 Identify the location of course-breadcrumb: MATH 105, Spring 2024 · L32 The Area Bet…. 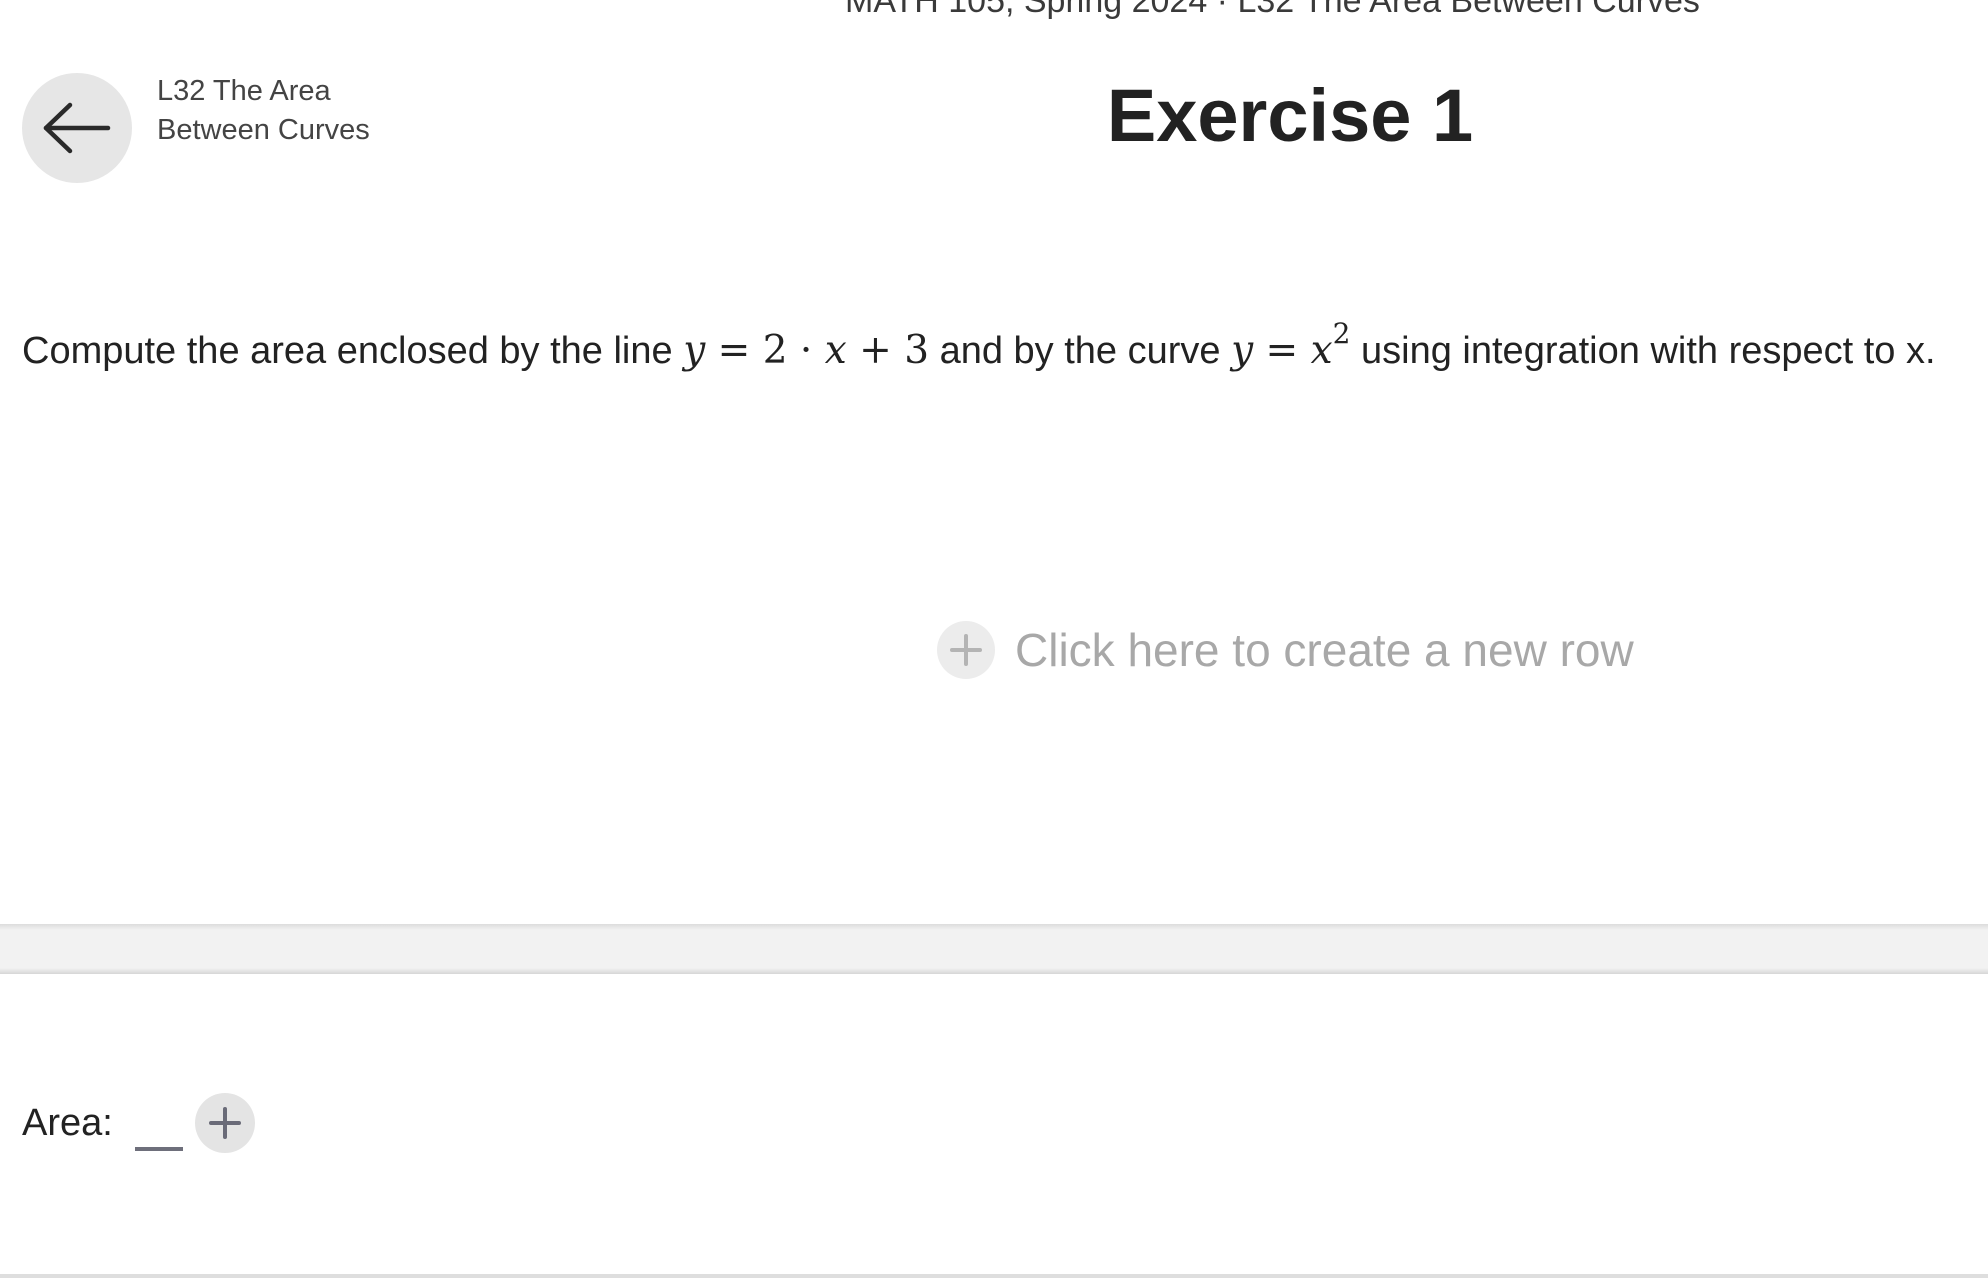
(1272, 10).